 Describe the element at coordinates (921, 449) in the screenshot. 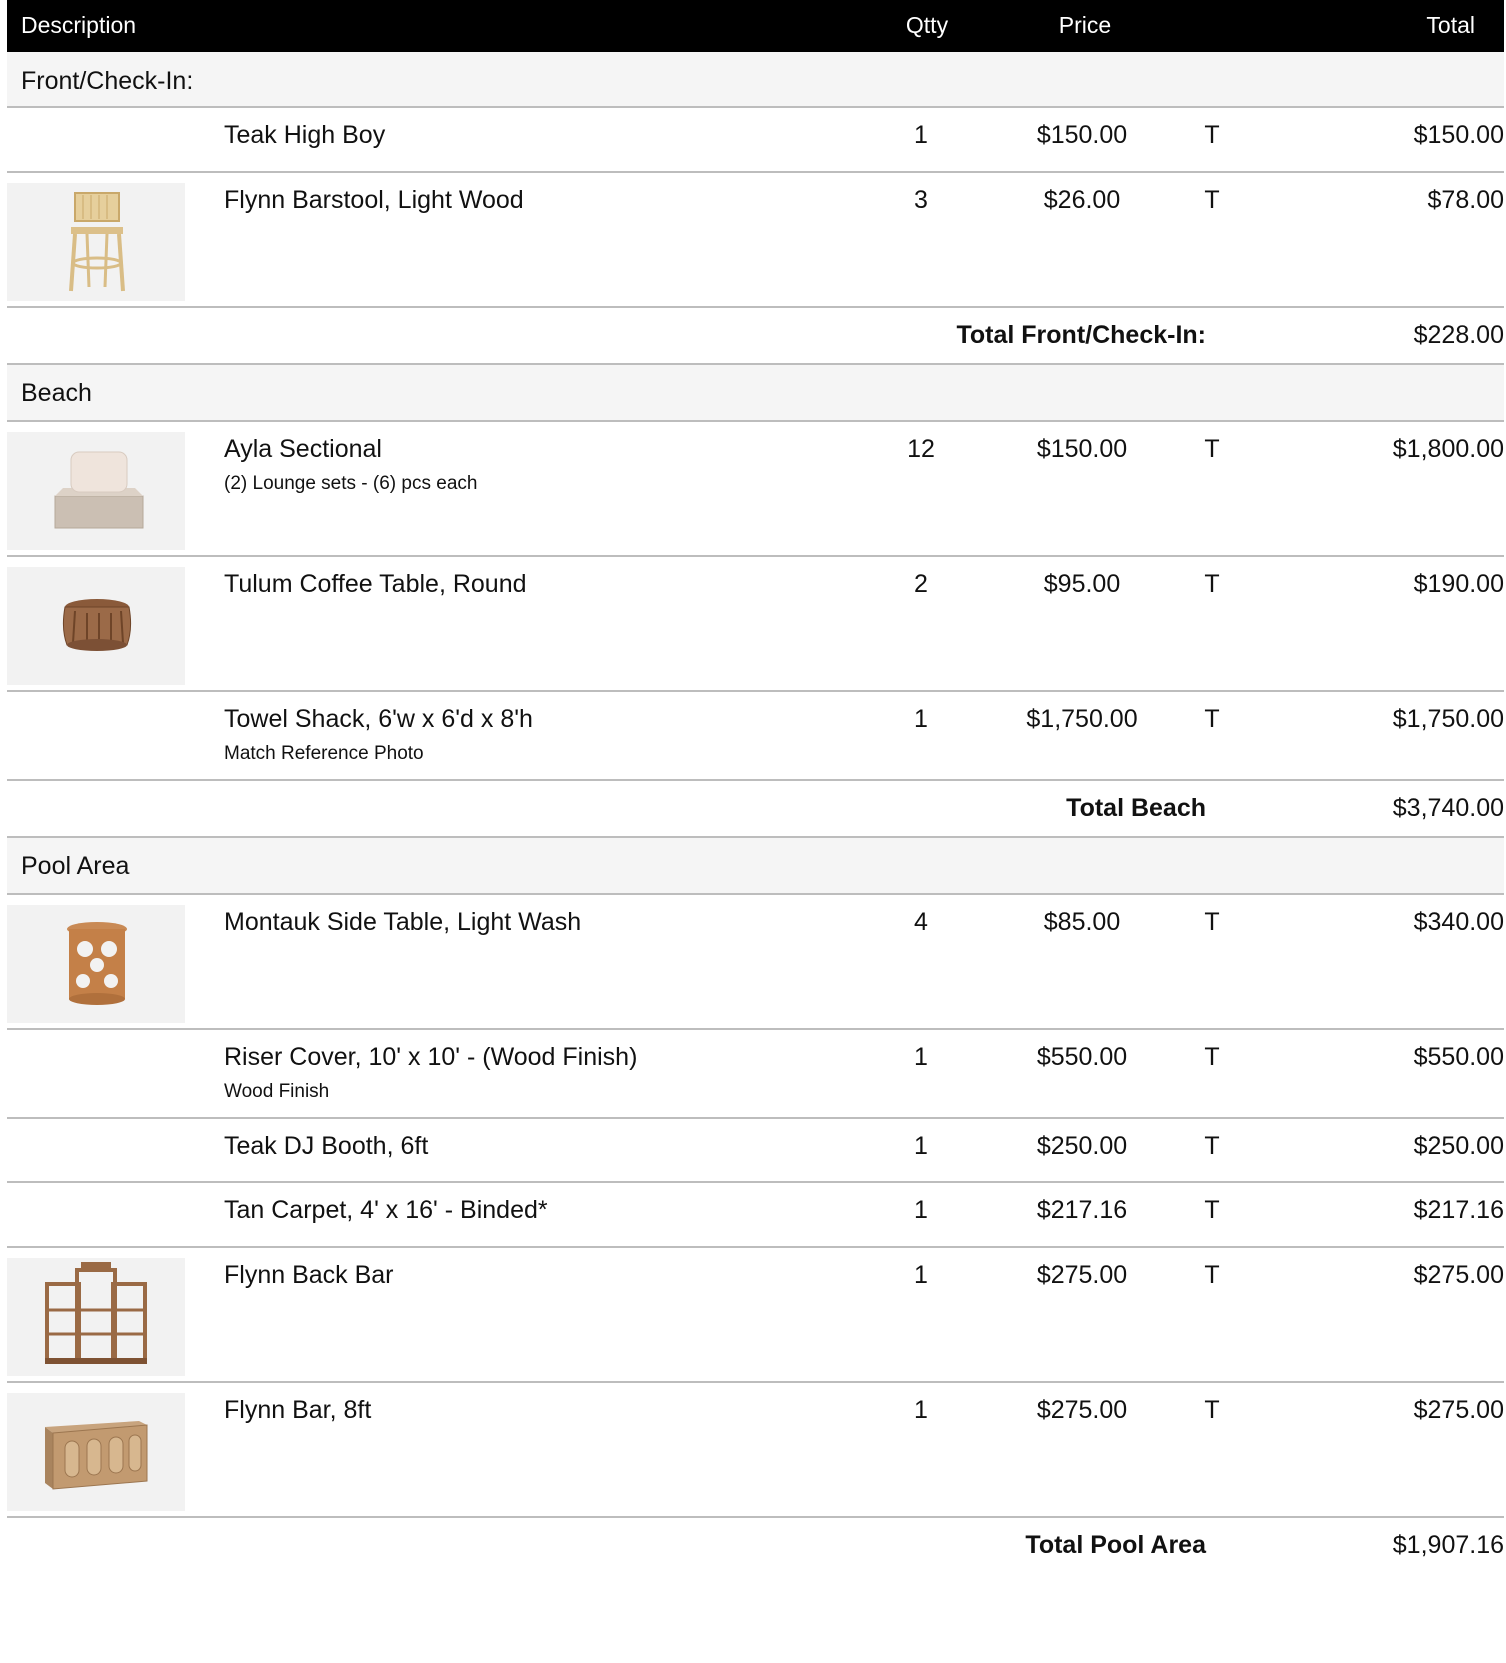

I see `item-qty: 12` at that location.